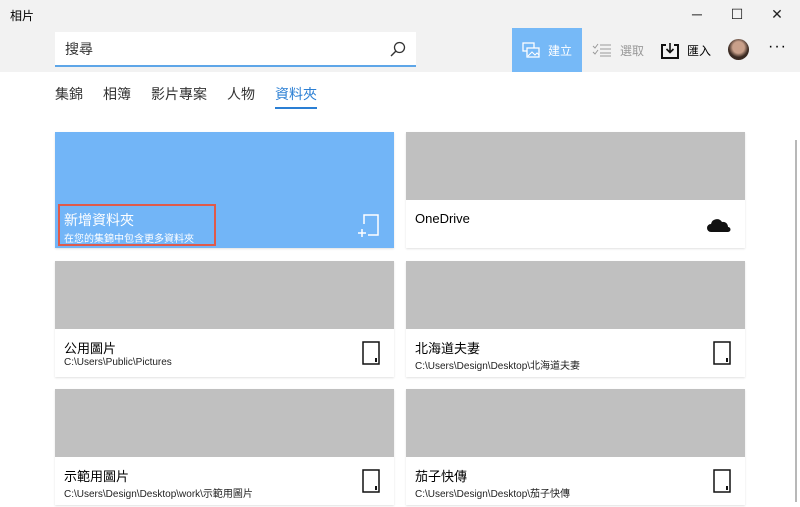 The width and height of the screenshot is (800, 507). I want to click on app-title: 相片, so click(22, 16).